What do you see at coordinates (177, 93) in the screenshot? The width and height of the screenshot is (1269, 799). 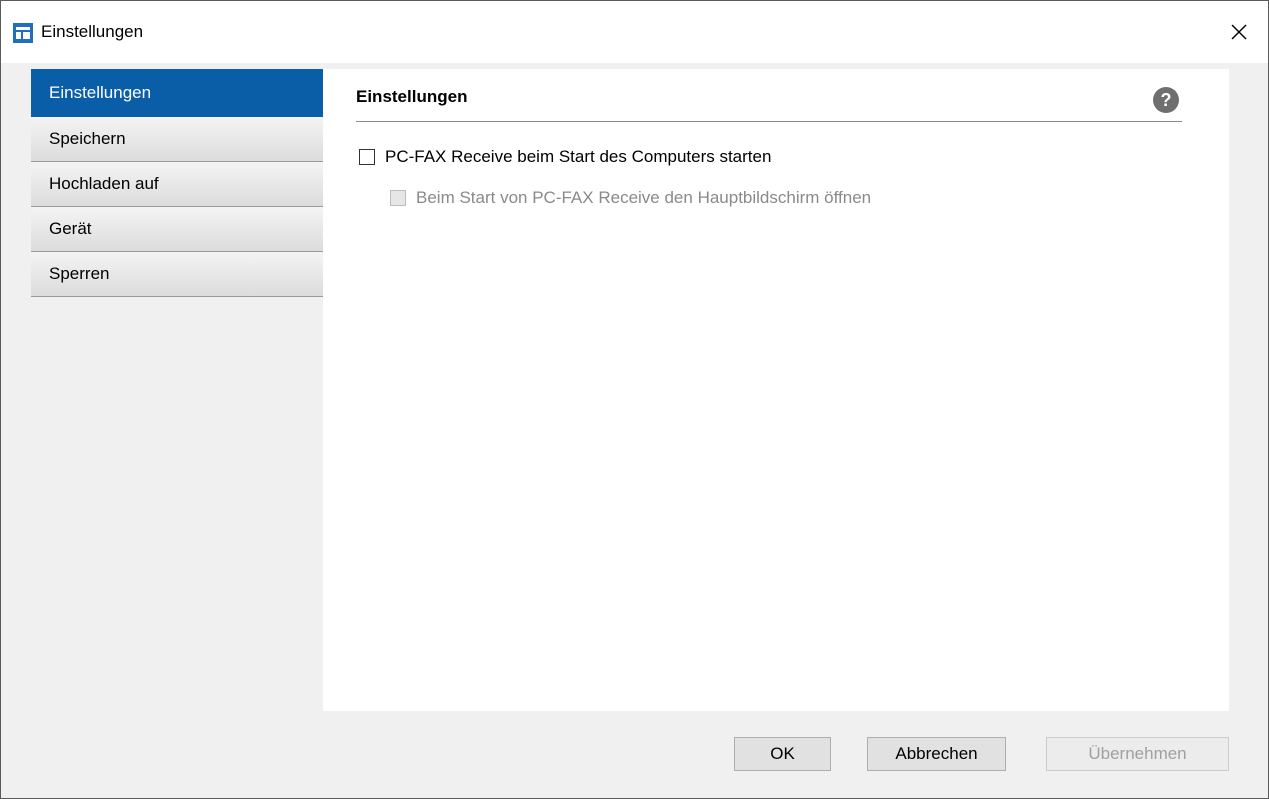 I see `sidebar-item-einstellungen: Einstellungen` at bounding box center [177, 93].